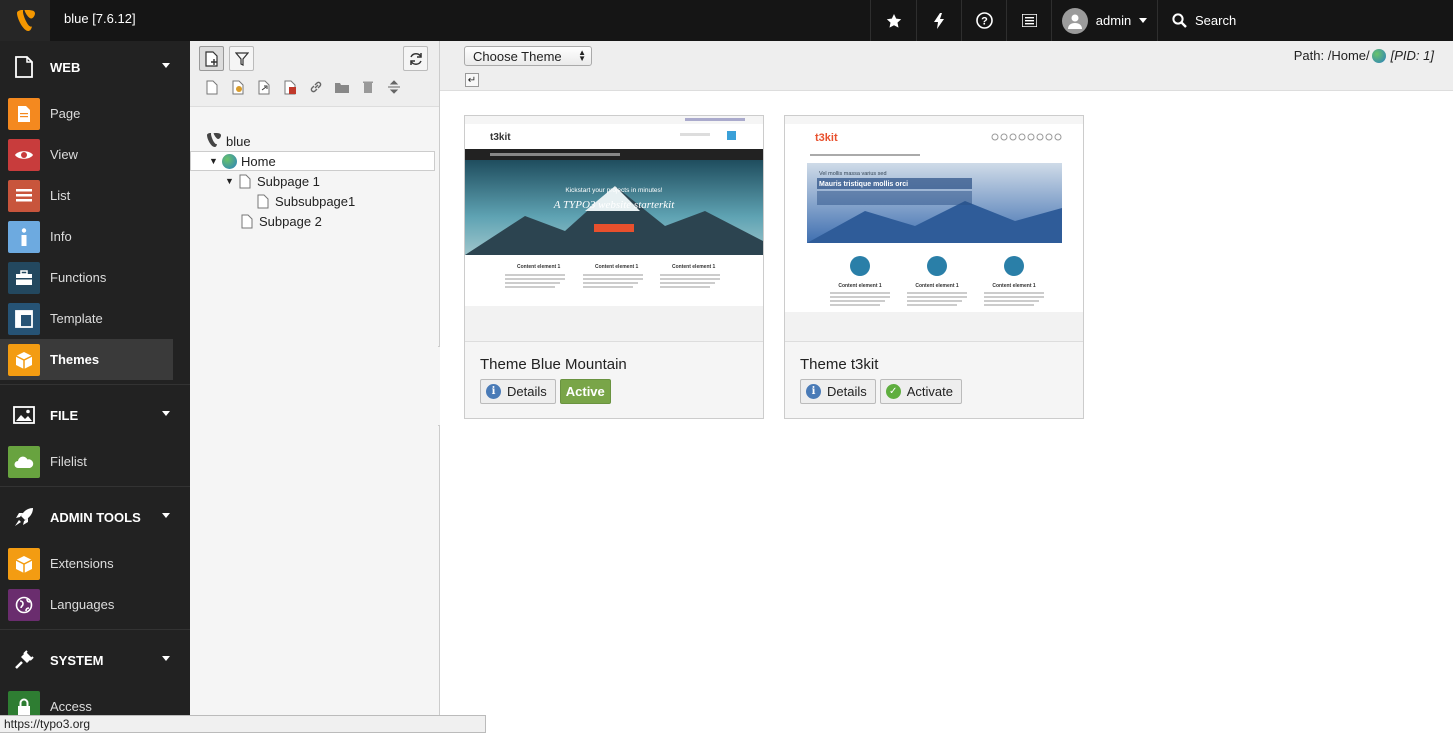 The width and height of the screenshot is (1453, 733). I want to click on page-path: Path: /Home/ [PID: 1], so click(1364, 55).